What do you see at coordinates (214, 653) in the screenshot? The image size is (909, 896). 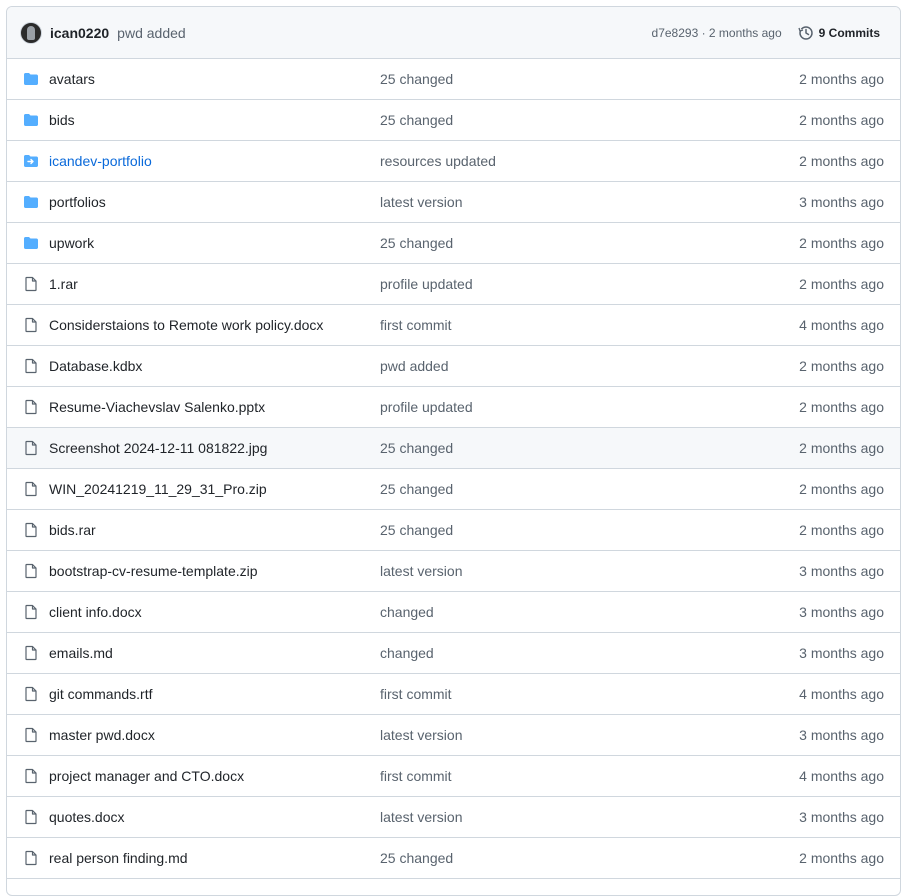 I see `file-name-link: emails.md` at bounding box center [214, 653].